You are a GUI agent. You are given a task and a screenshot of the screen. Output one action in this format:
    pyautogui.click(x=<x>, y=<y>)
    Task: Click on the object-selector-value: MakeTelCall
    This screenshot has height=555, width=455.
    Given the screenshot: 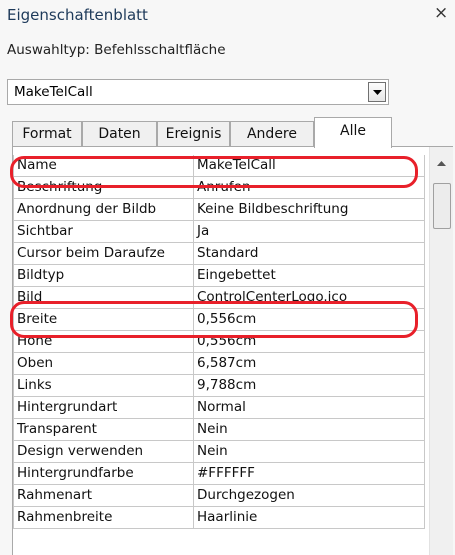 What is the action you would take?
    pyautogui.click(x=53, y=92)
    